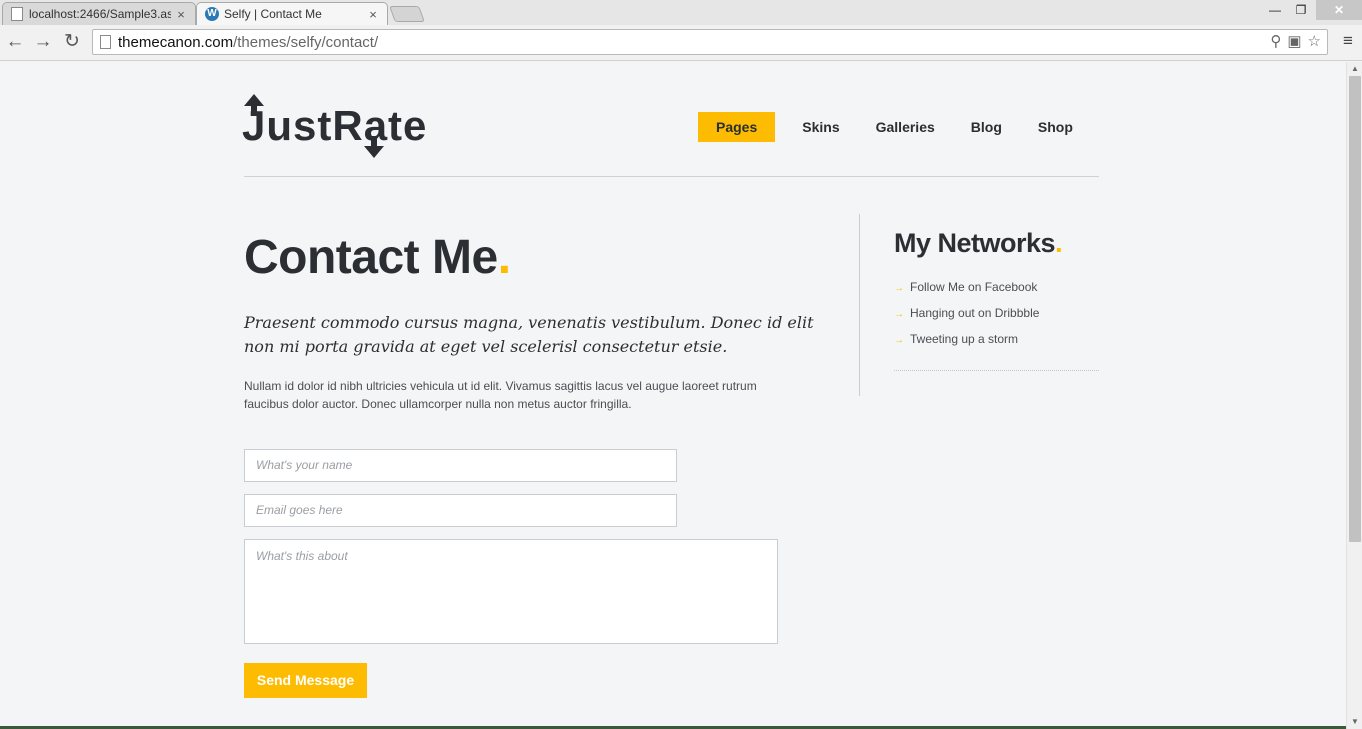 The height and width of the screenshot is (729, 1362). What do you see at coordinates (1055, 127) in the screenshot?
I see `nav-item-shop: Shop` at bounding box center [1055, 127].